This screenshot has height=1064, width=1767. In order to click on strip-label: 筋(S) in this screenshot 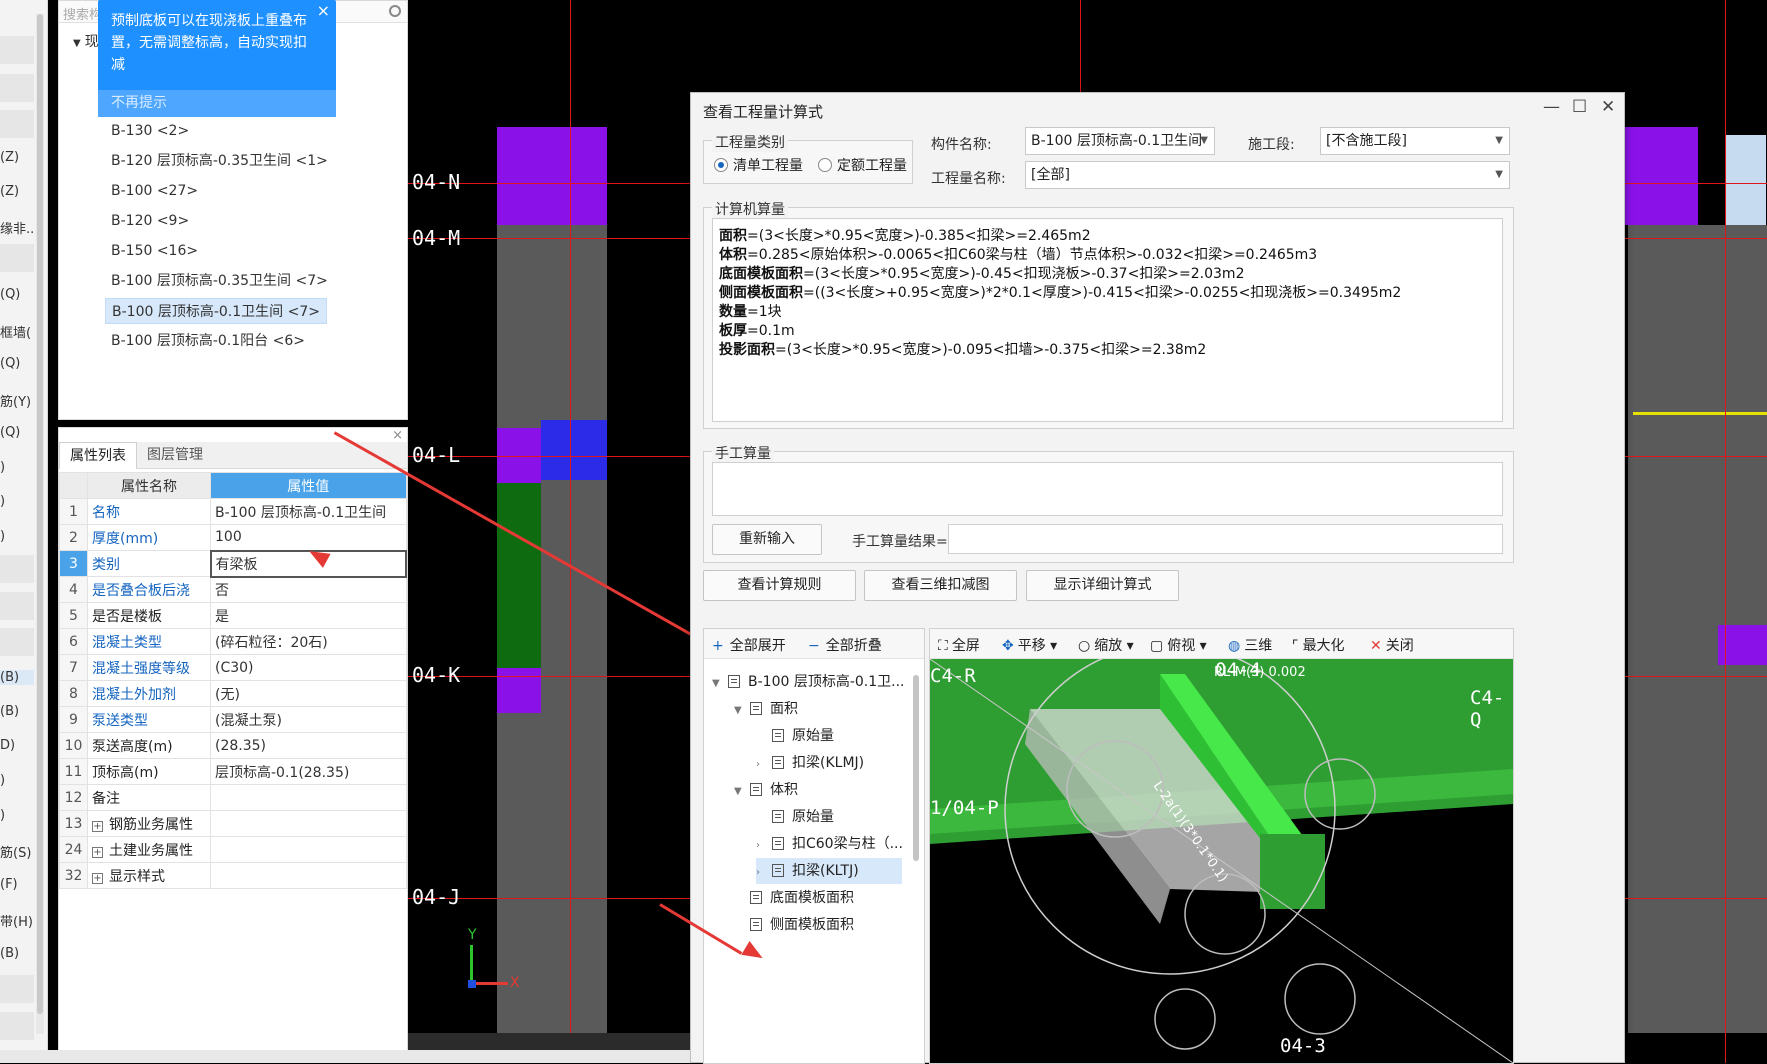, I will do `click(15, 851)`.